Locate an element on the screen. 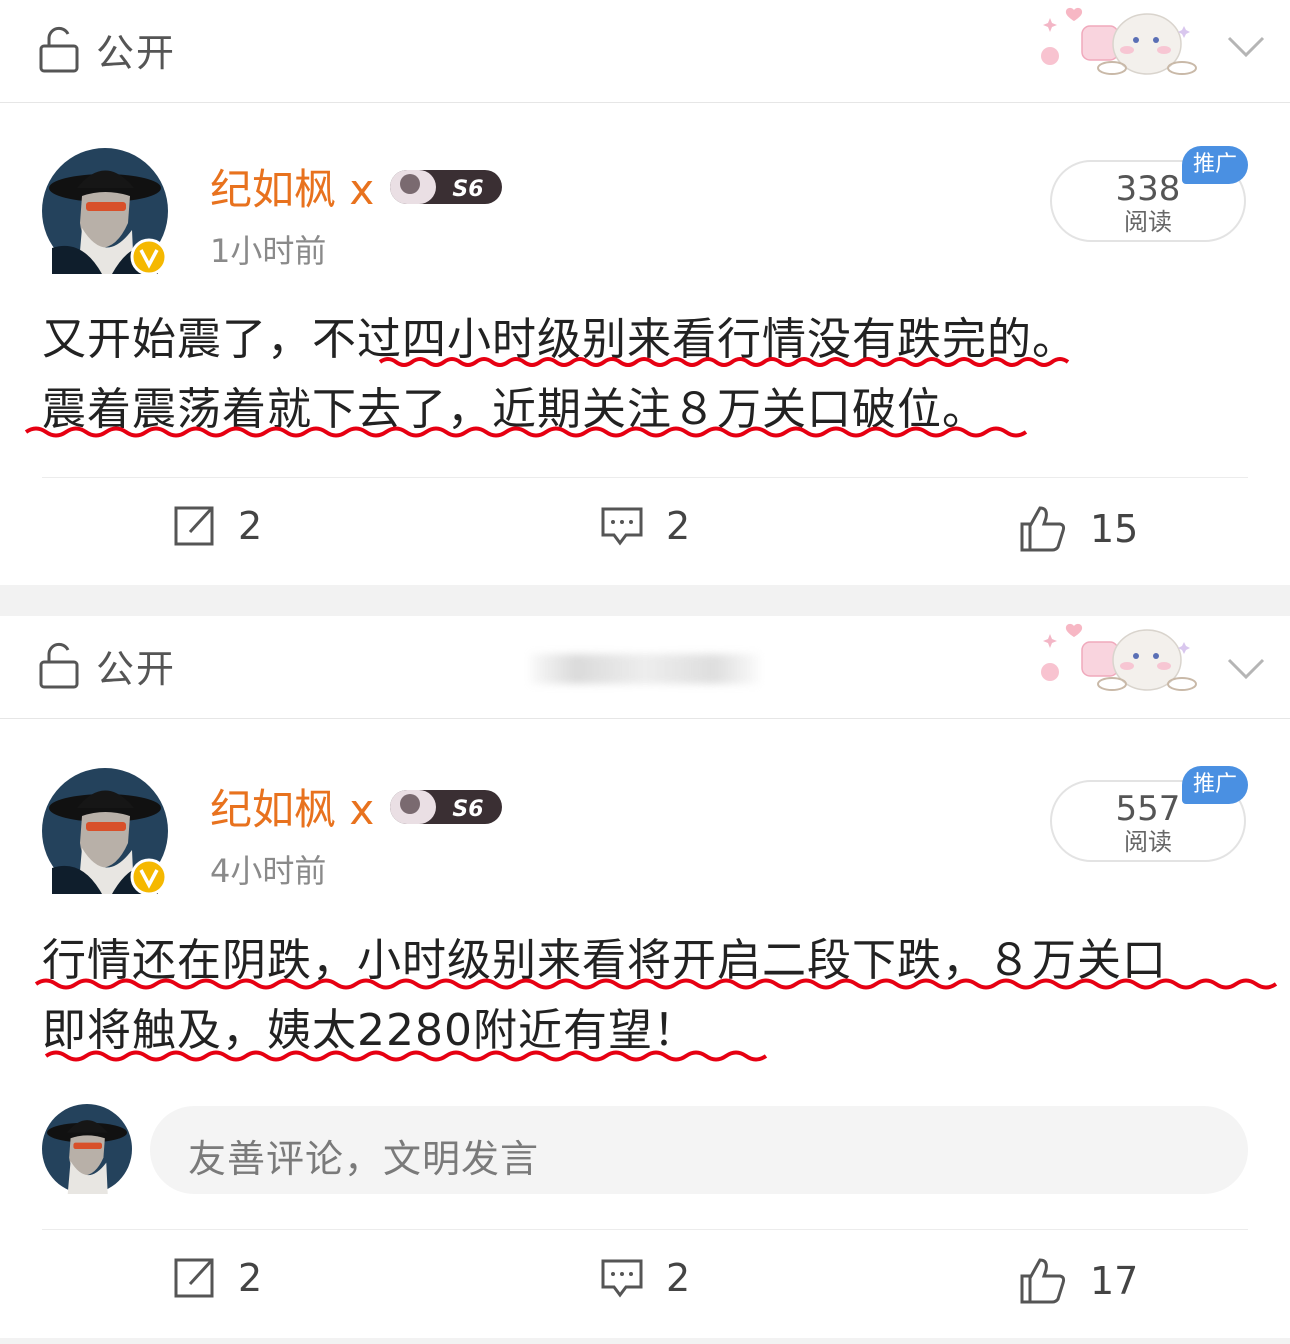  commenter-avatar is located at coordinates (87, 1149).